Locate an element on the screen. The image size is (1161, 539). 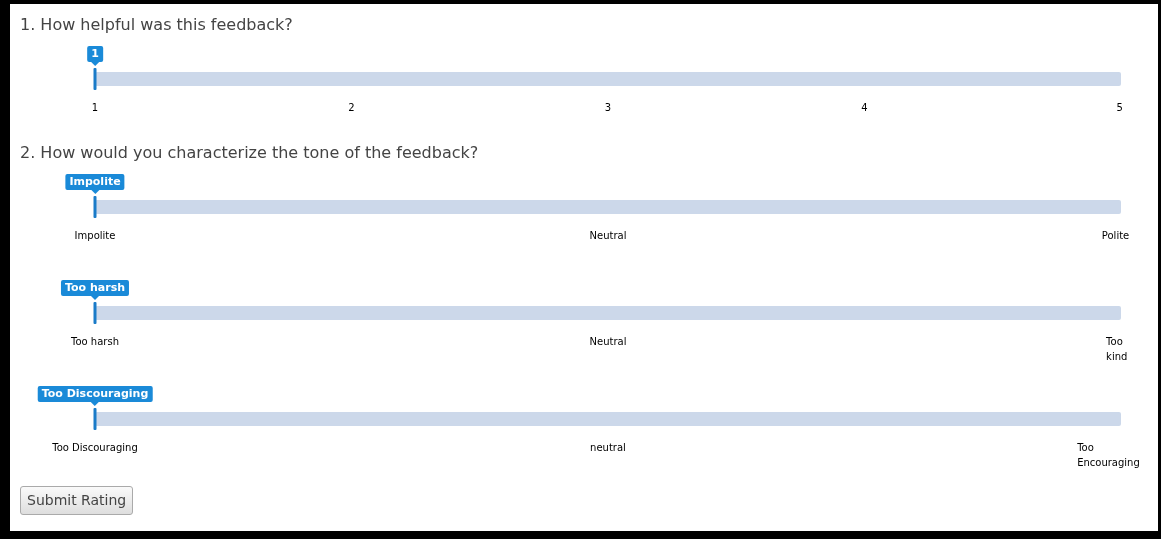
question-title: 2. How would you characterize the tone of the feedback? is located at coordinates (250, 153).